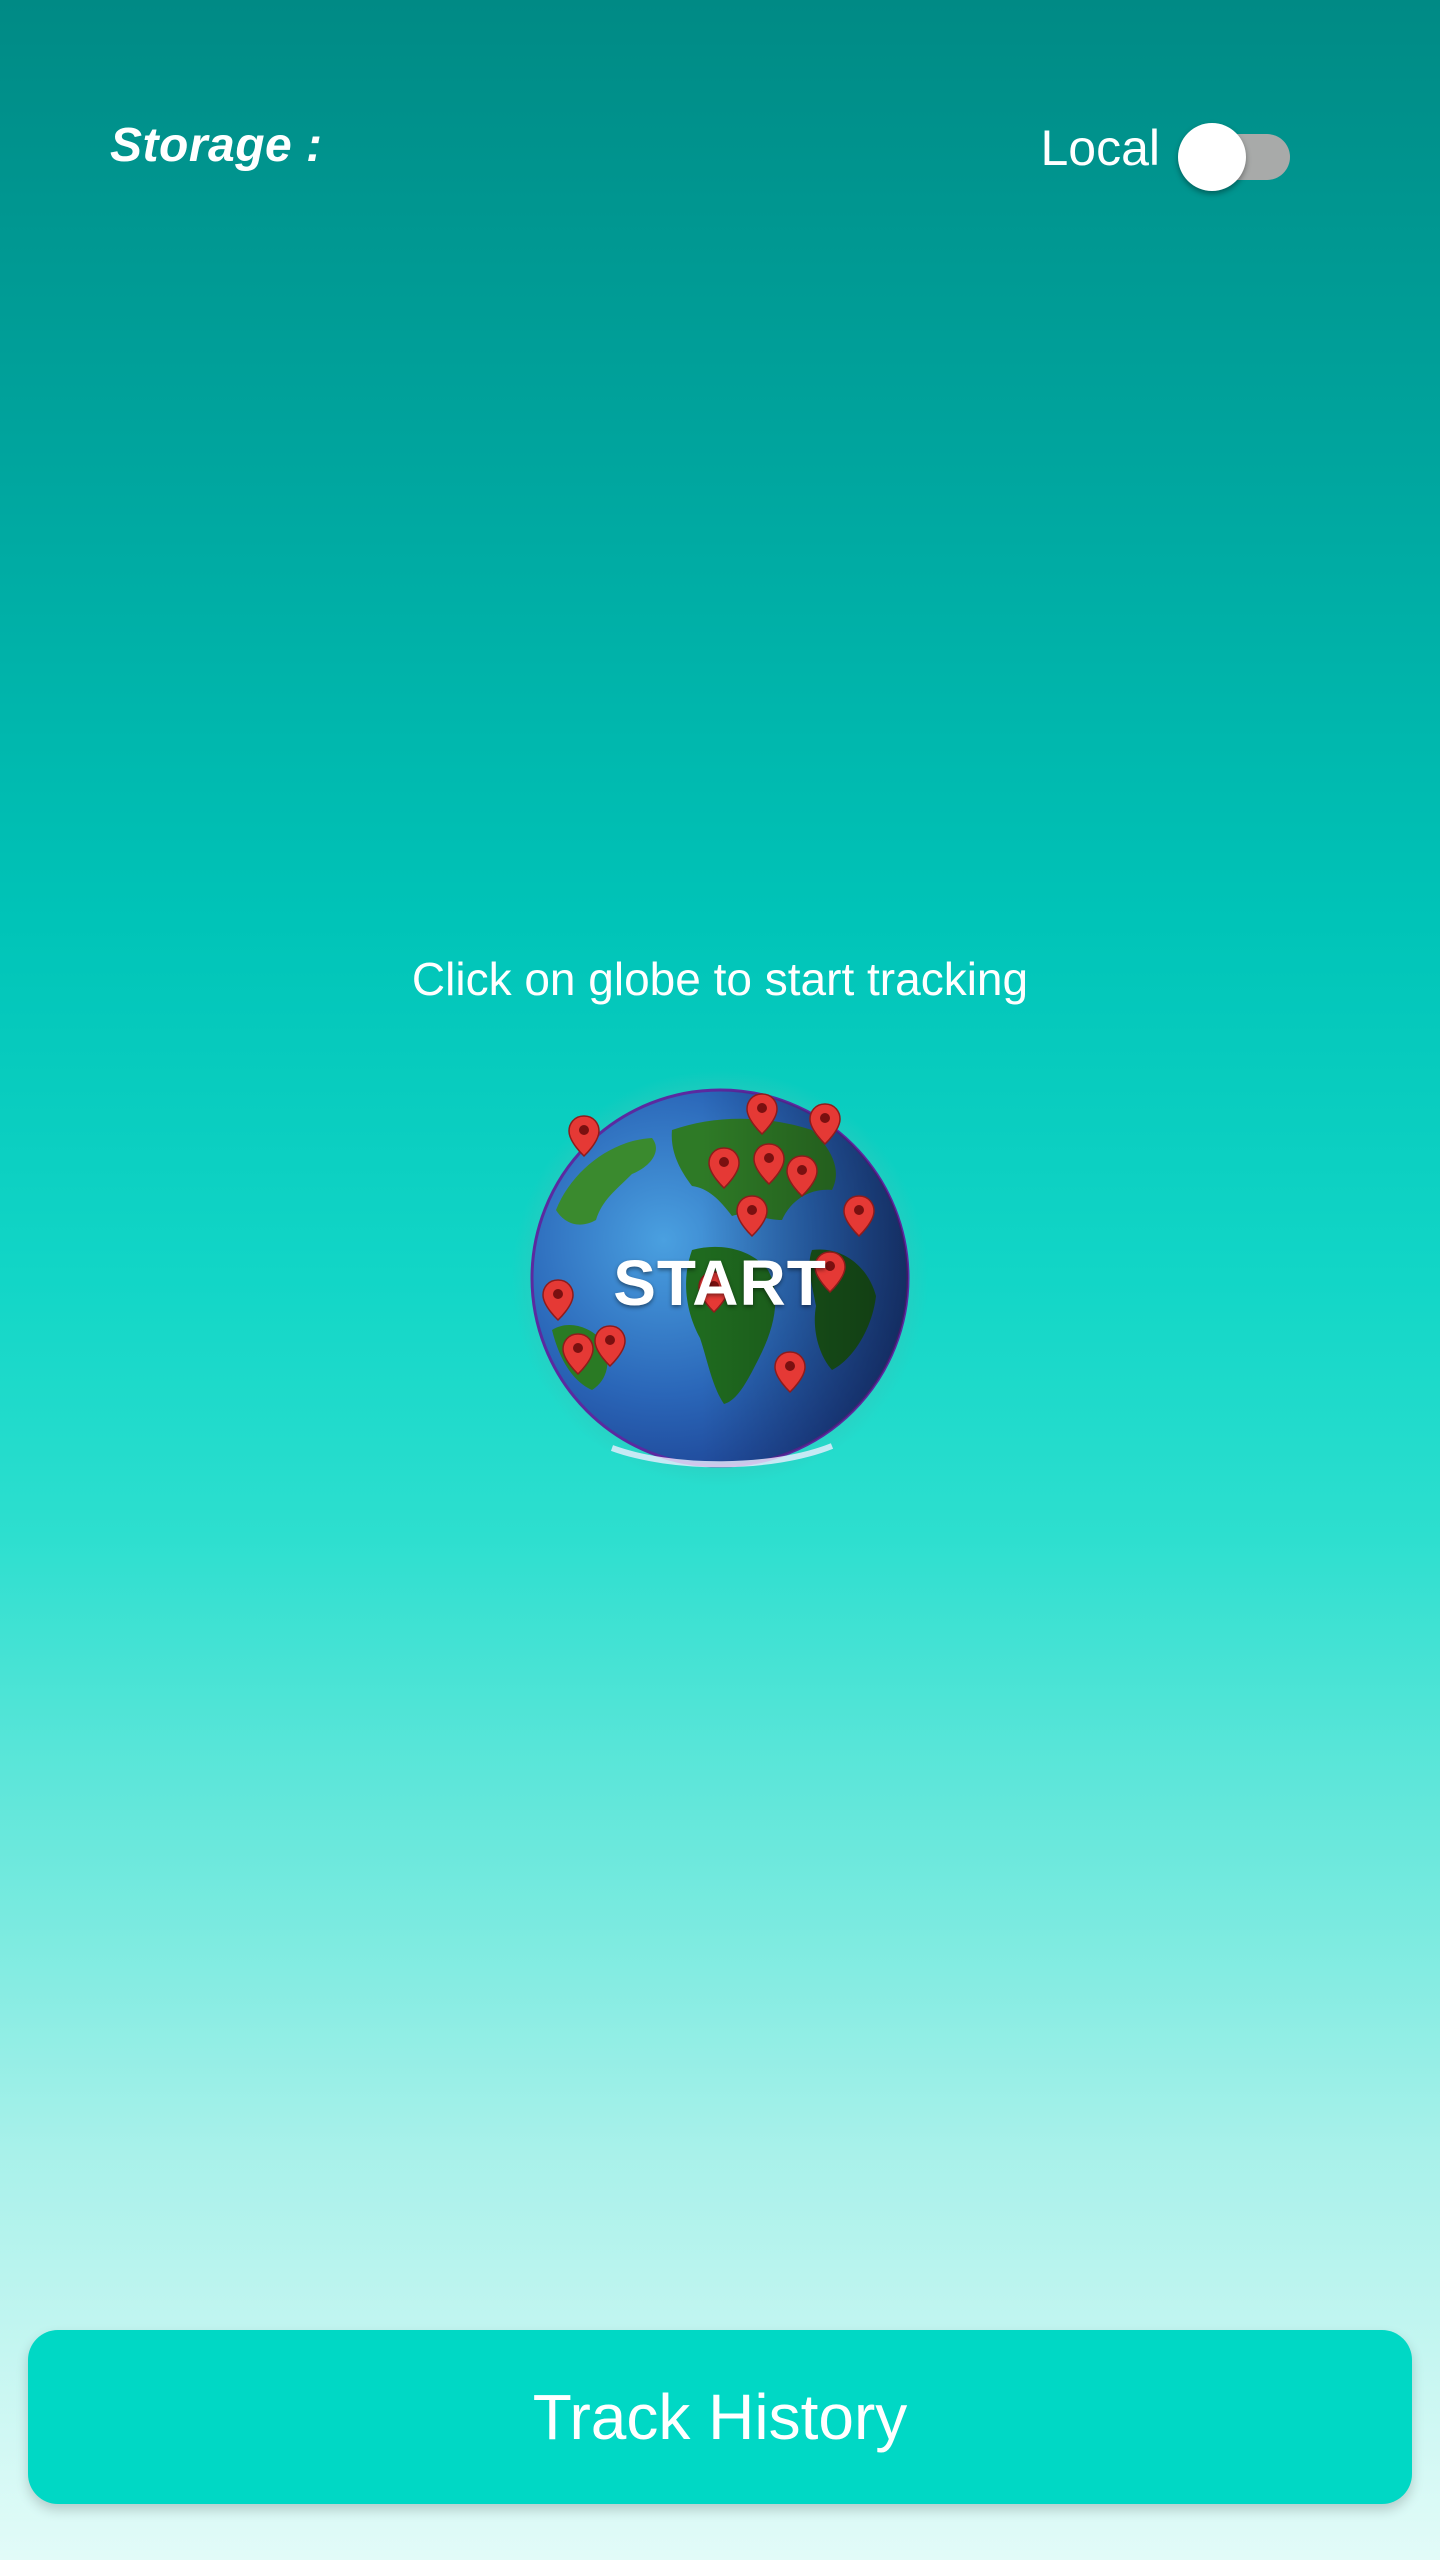  I want to click on switch-thumb, so click(1212, 157).